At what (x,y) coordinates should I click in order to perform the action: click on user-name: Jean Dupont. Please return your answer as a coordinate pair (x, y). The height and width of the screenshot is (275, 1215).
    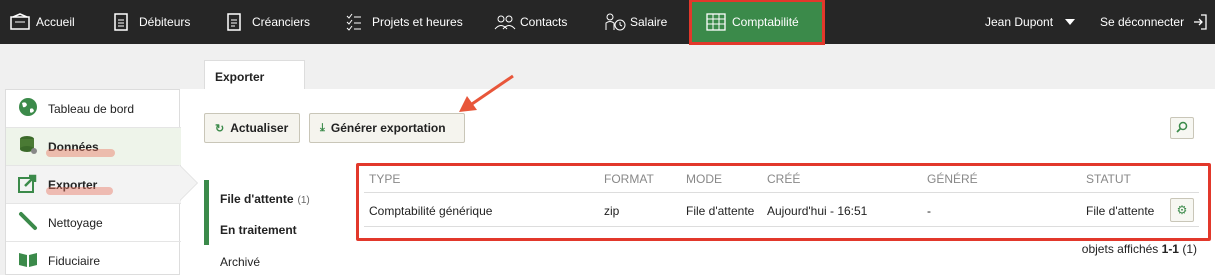
    Looking at the image, I should click on (1019, 22).